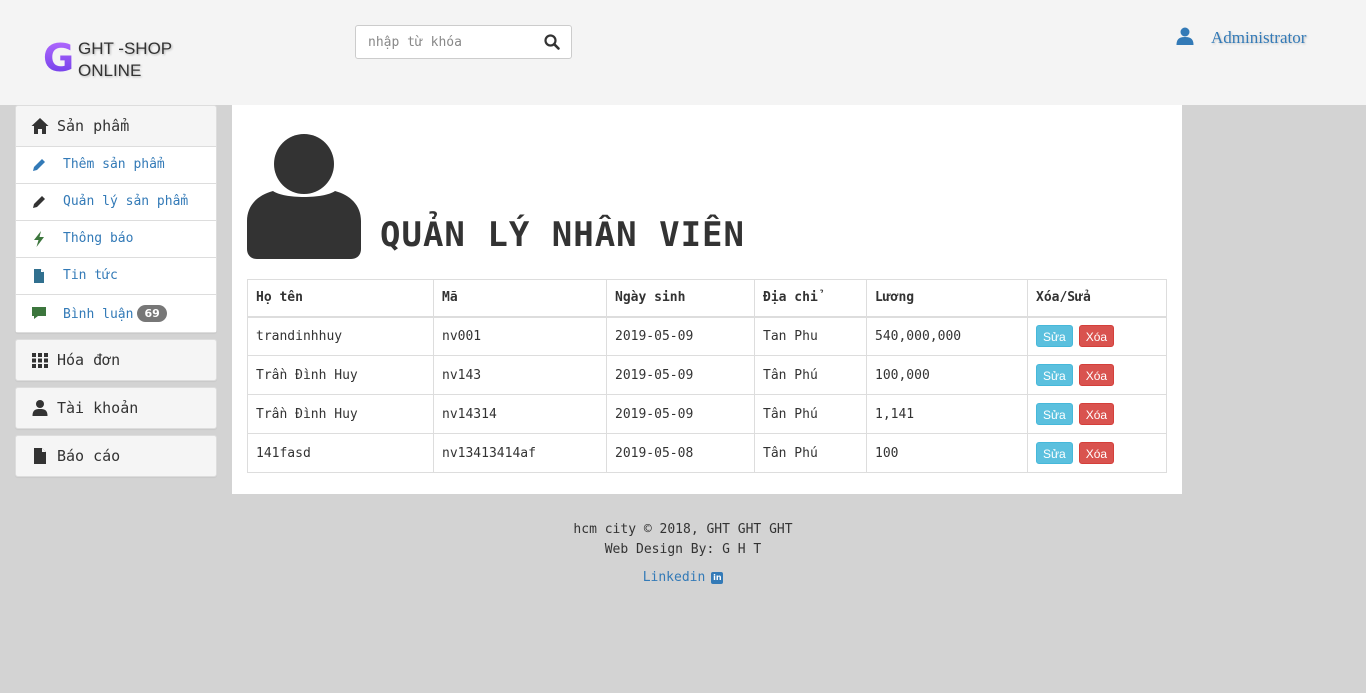 This screenshot has height=693, width=1366. Describe the element at coordinates (947, 414) in the screenshot. I see `cell-salary: 1,141` at that location.